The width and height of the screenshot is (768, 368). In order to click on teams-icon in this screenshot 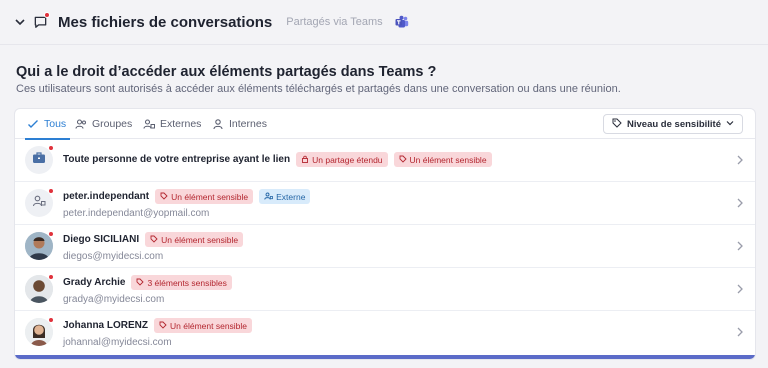, I will do `click(402, 22)`.